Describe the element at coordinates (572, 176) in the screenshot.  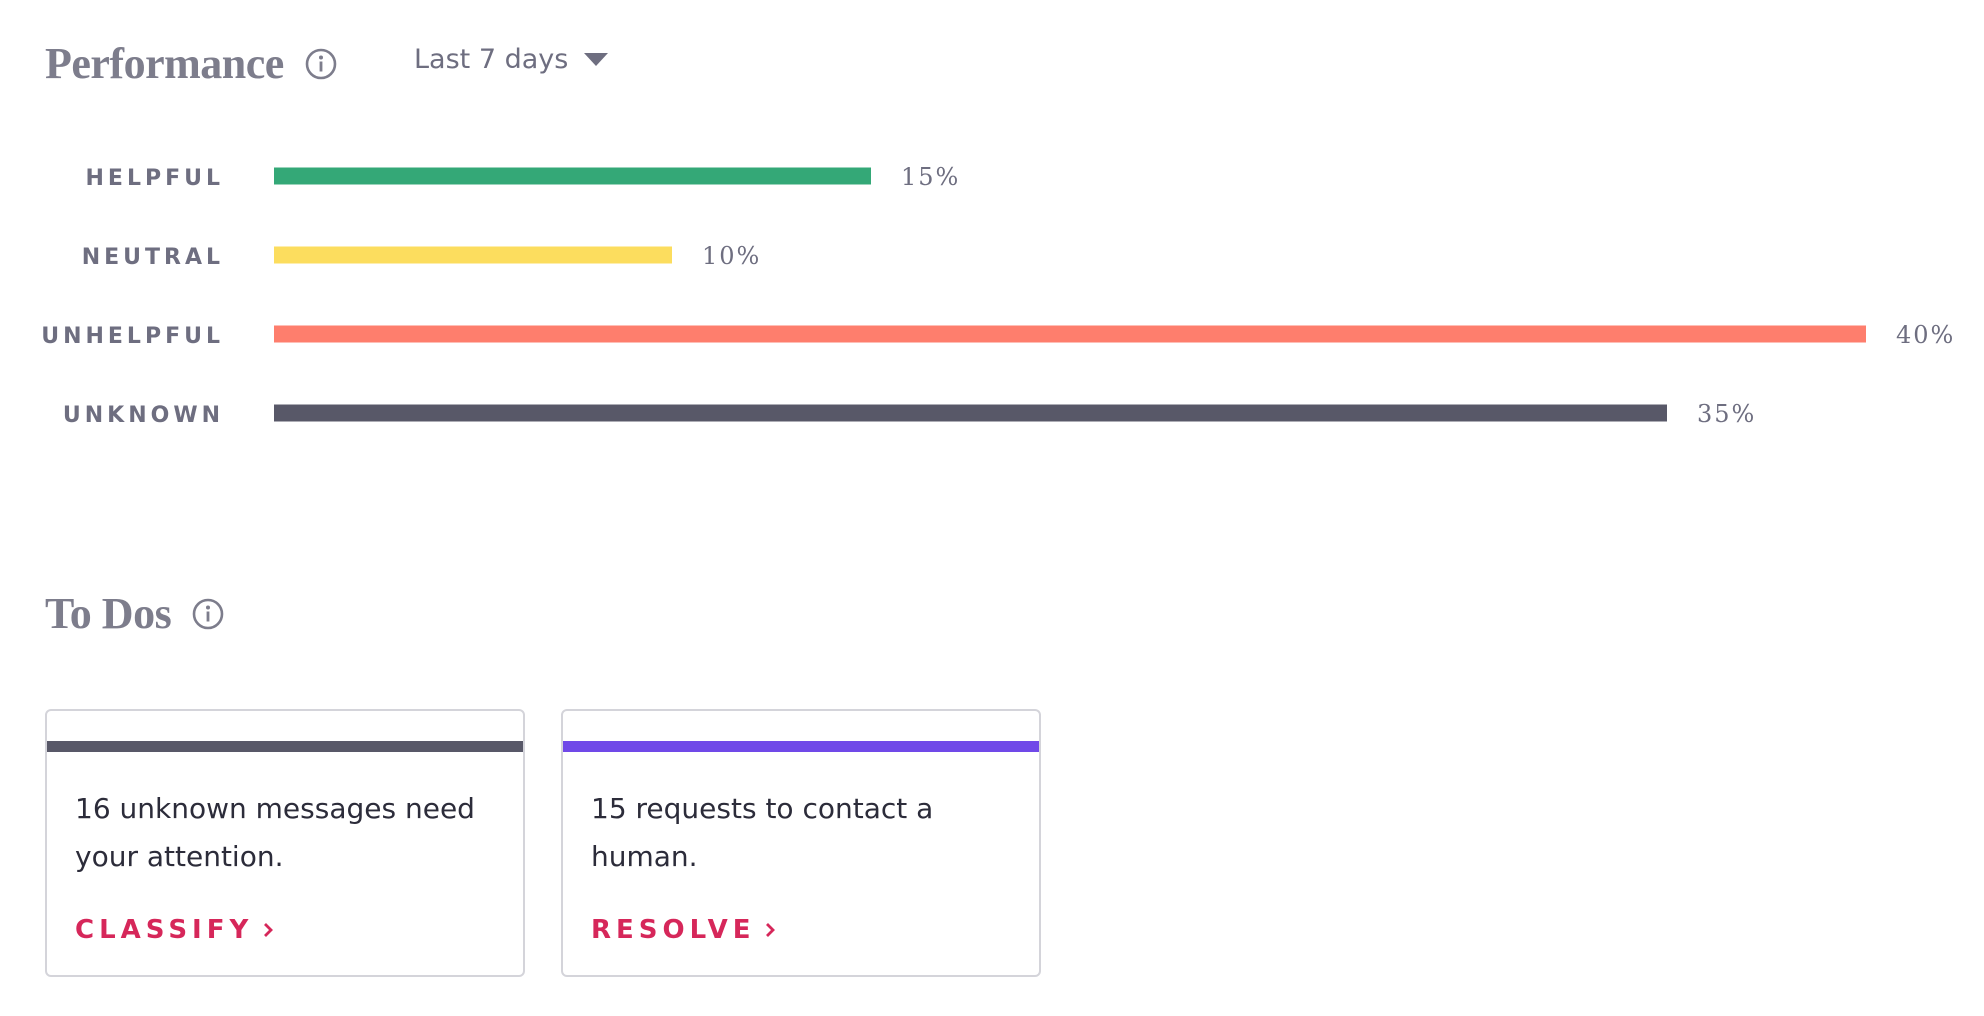
I see `bar-helpful` at that location.